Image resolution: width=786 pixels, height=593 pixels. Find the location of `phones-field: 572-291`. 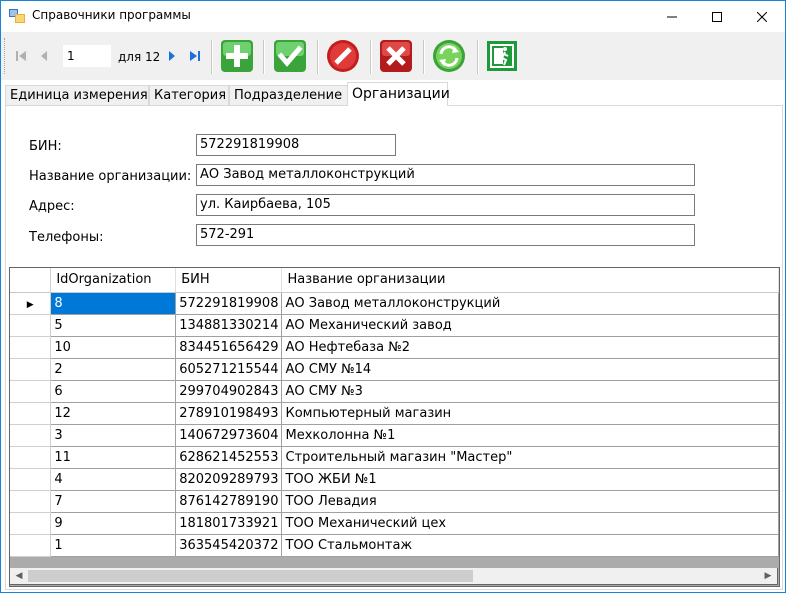

phones-field: 572-291 is located at coordinates (445, 235).